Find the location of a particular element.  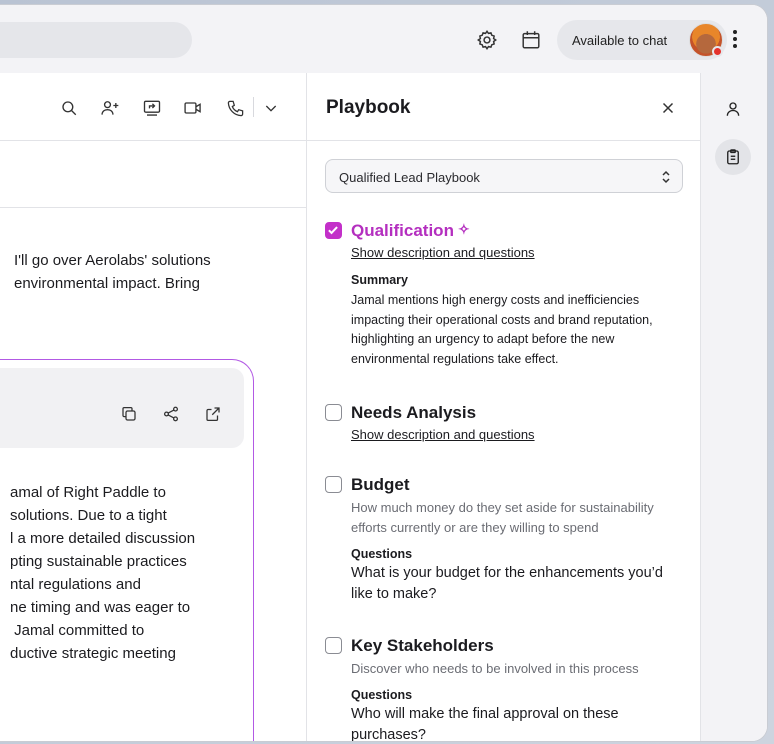

conversation-toolbar is located at coordinates (153, 107).